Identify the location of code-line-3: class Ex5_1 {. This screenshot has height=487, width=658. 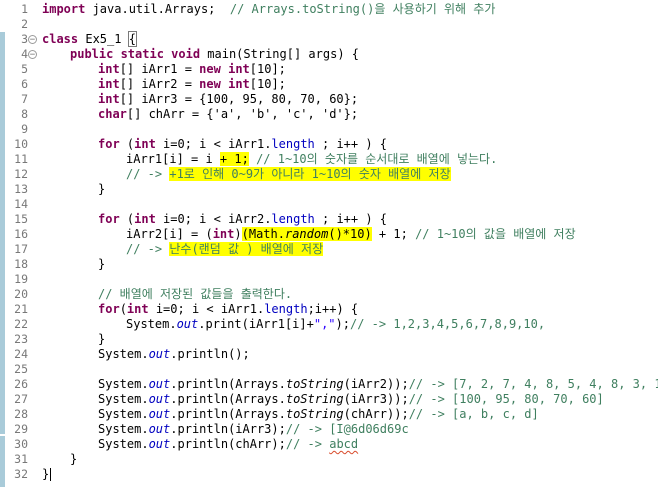
(89, 39).